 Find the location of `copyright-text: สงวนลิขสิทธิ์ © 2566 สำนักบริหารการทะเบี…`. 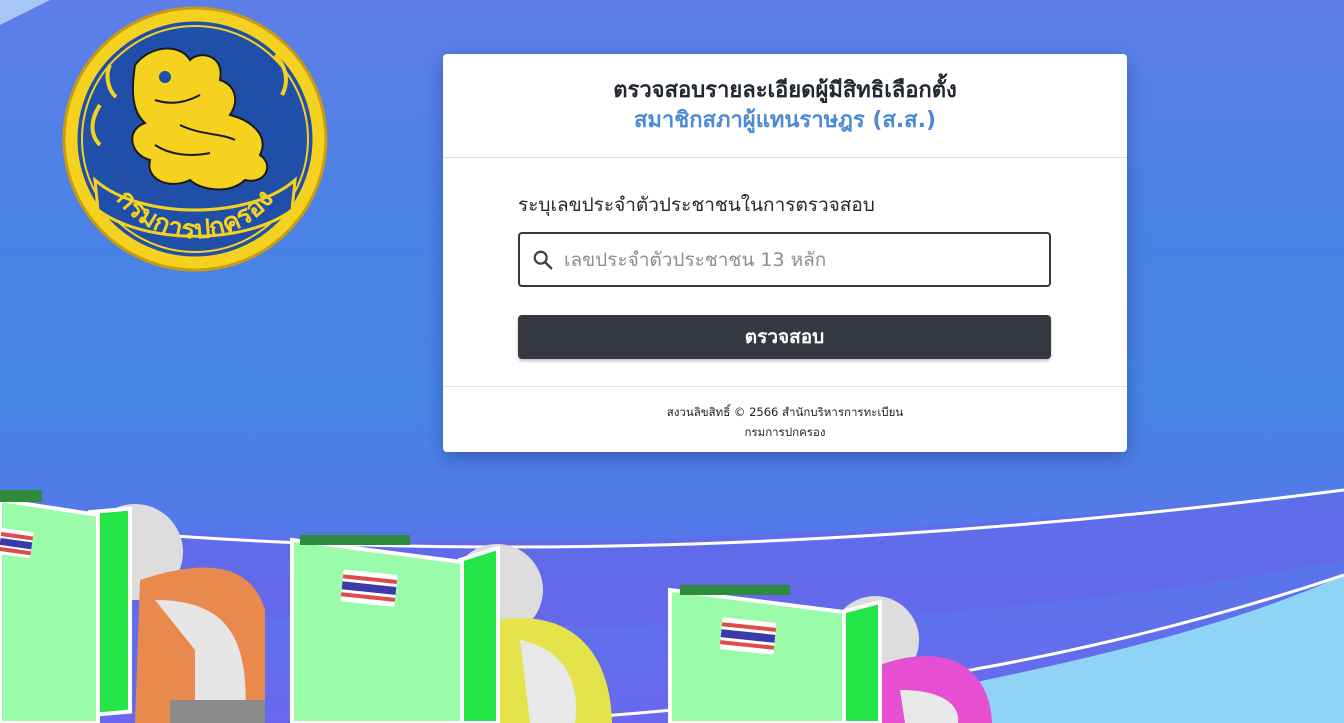

copyright-text: สงวนลิขสิทธิ์ © 2566 สำนักบริหารการทะเบี… is located at coordinates (785, 412).